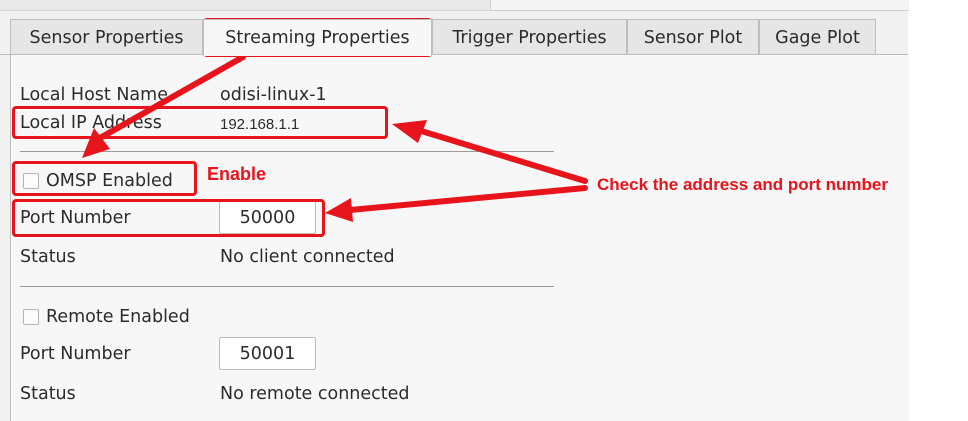  I want to click on tab-streaming-properties: Streaming Properties, so click(317, 37).